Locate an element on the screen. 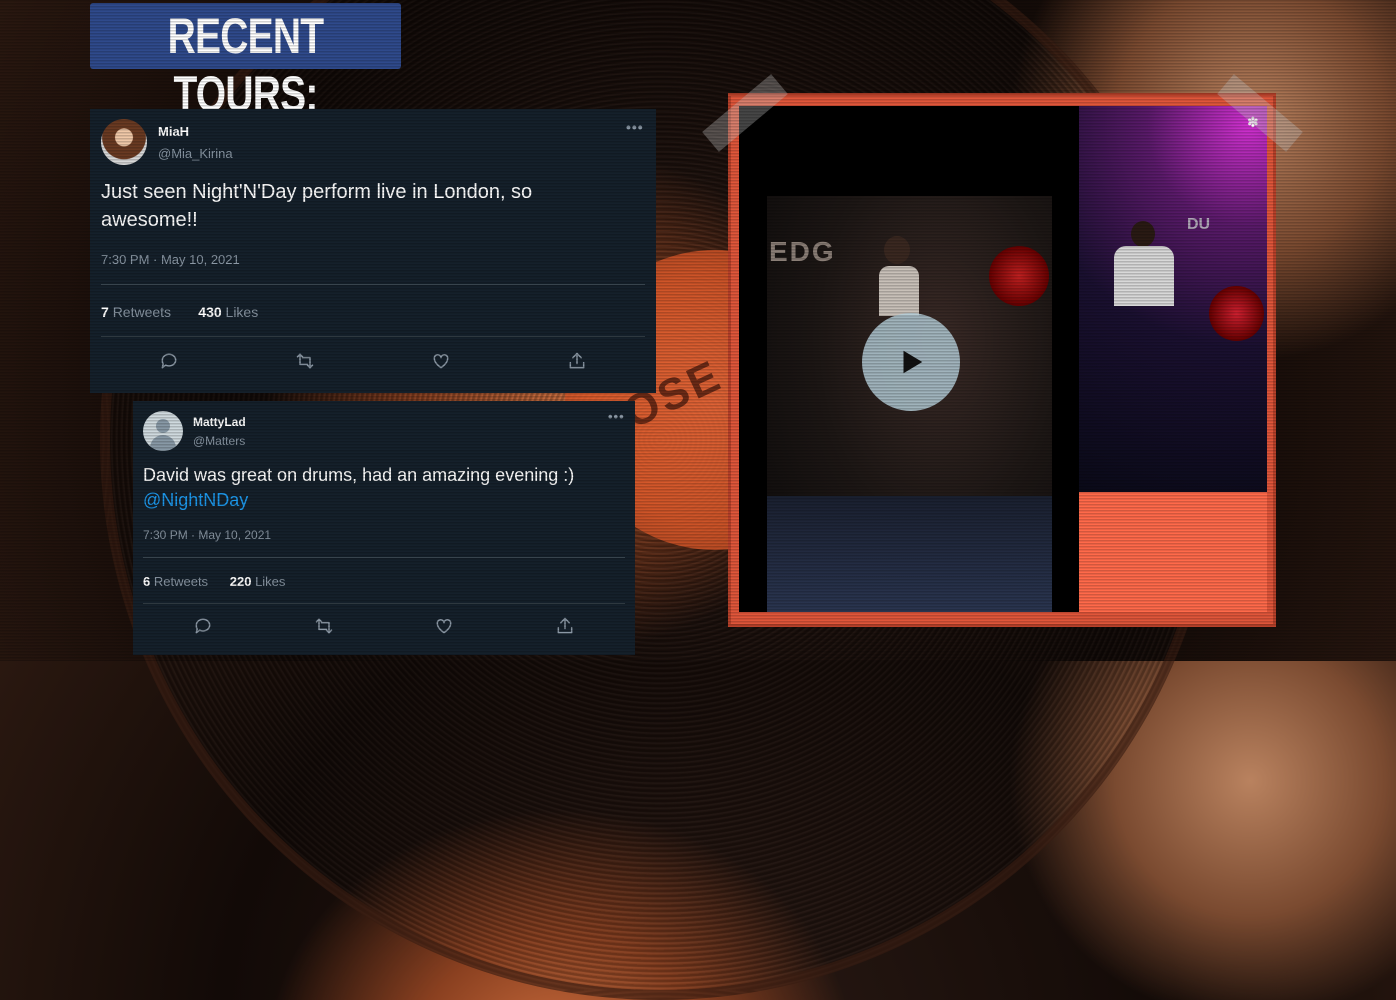  video-thumbnail-right: DU ✽ is located at coordinates (1173, 299).